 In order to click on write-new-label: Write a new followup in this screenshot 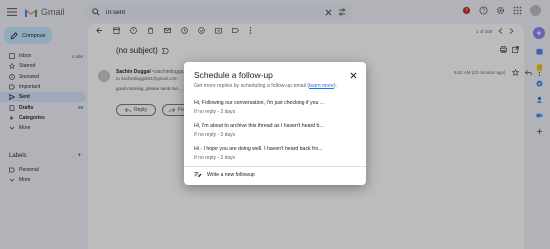, I will do `click(231, 174)`.